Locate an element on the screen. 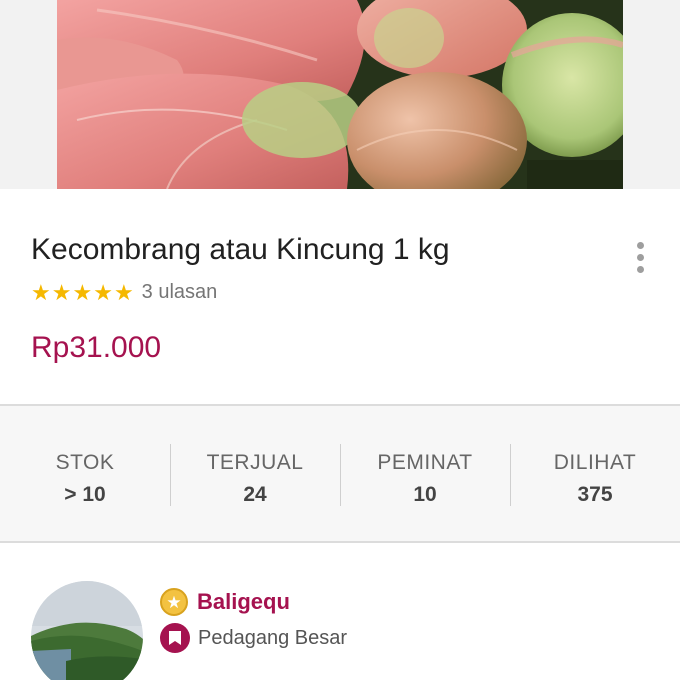 This screenshot has height=680, width=680. stat-viewed: DILIHAT 375 is located at coordinates (595, 473).